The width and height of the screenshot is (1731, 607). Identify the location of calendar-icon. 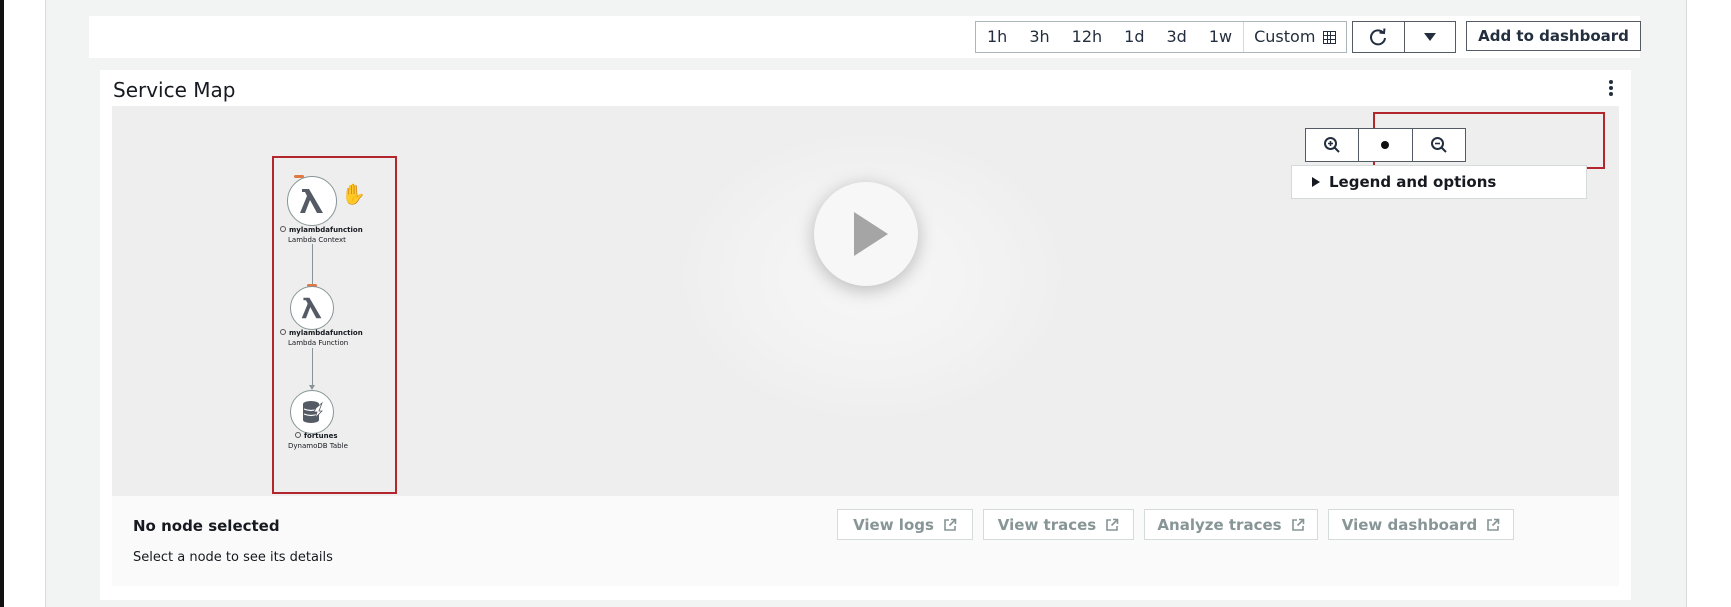
(1330, 37).